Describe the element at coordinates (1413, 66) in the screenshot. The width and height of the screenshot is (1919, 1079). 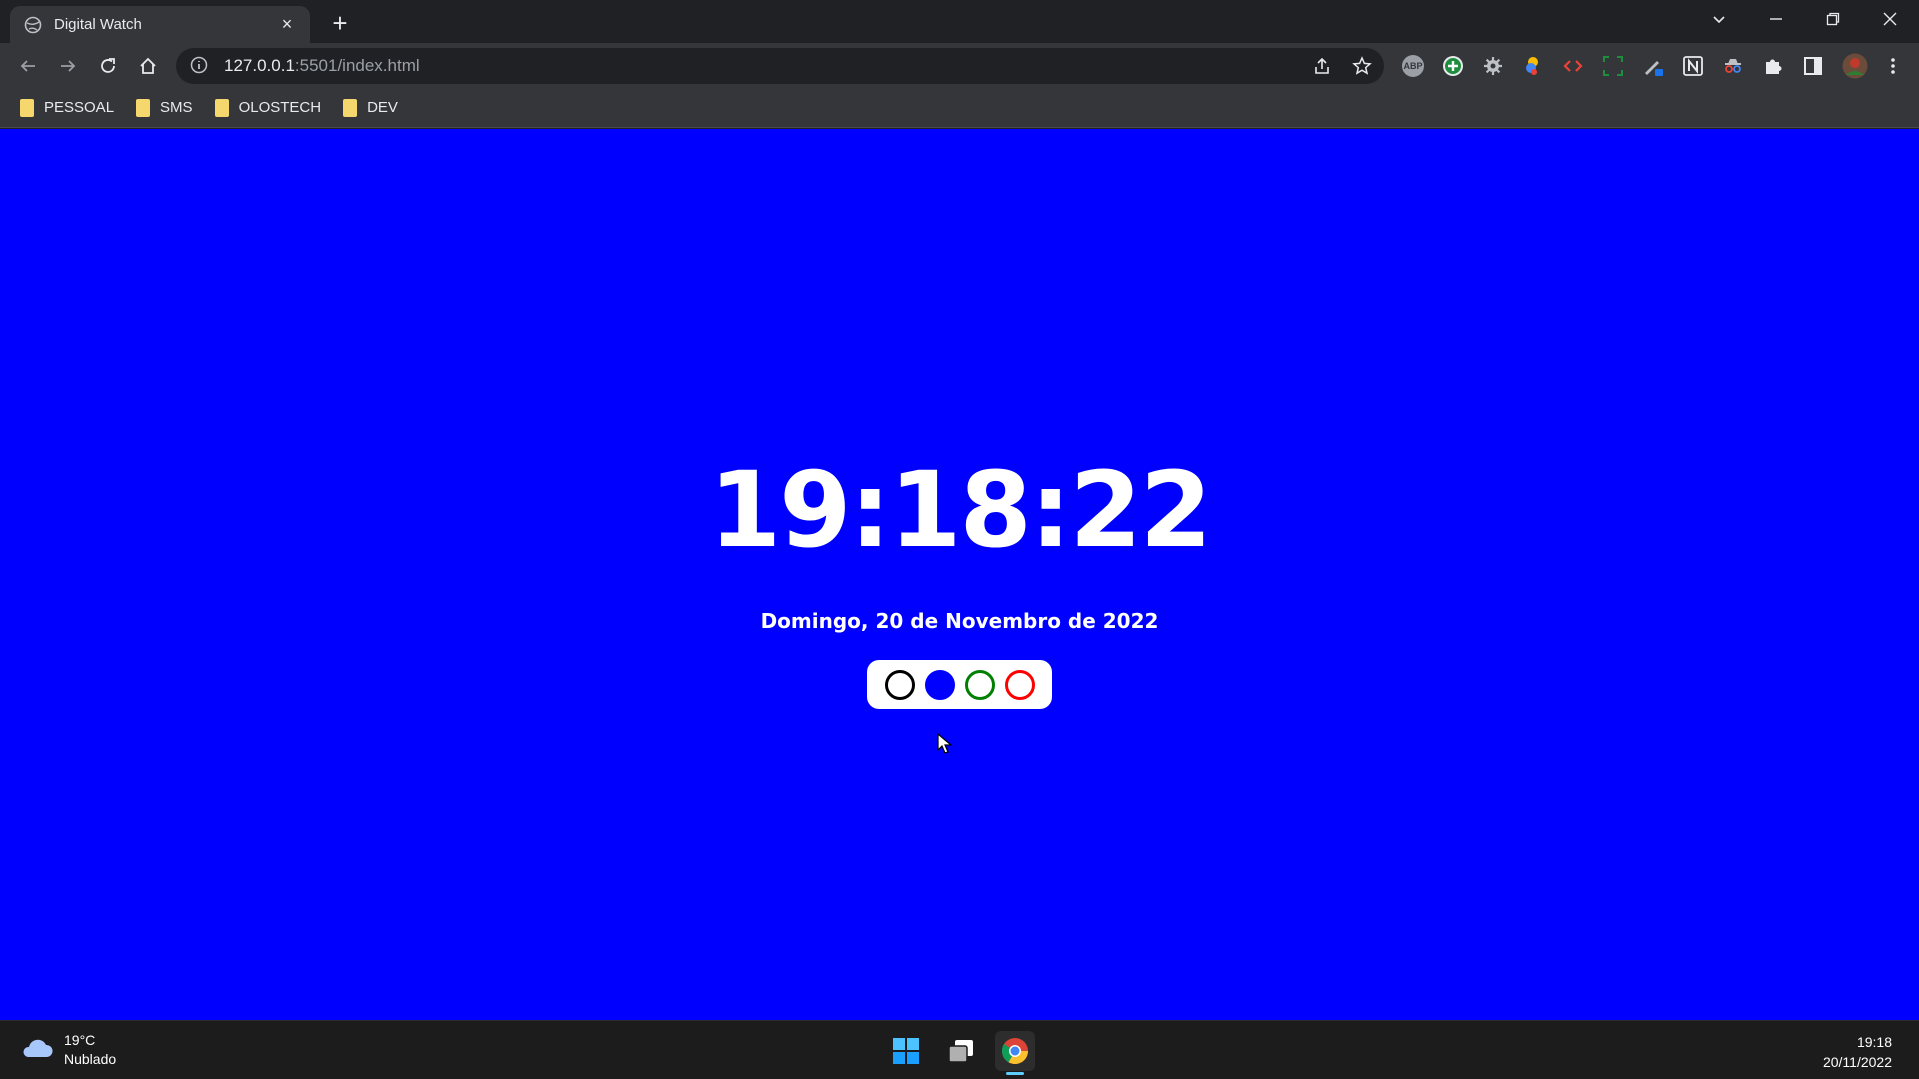
I see `adblock-extension-icon: ABP` at that location.